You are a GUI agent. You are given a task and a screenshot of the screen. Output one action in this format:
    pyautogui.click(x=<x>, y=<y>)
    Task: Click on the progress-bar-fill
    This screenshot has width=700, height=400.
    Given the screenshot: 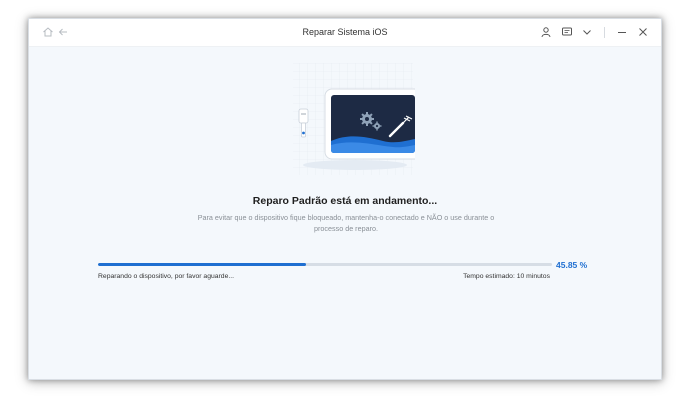 What is the action you would take?
    pyautogui.click(x=202, y=264)
    